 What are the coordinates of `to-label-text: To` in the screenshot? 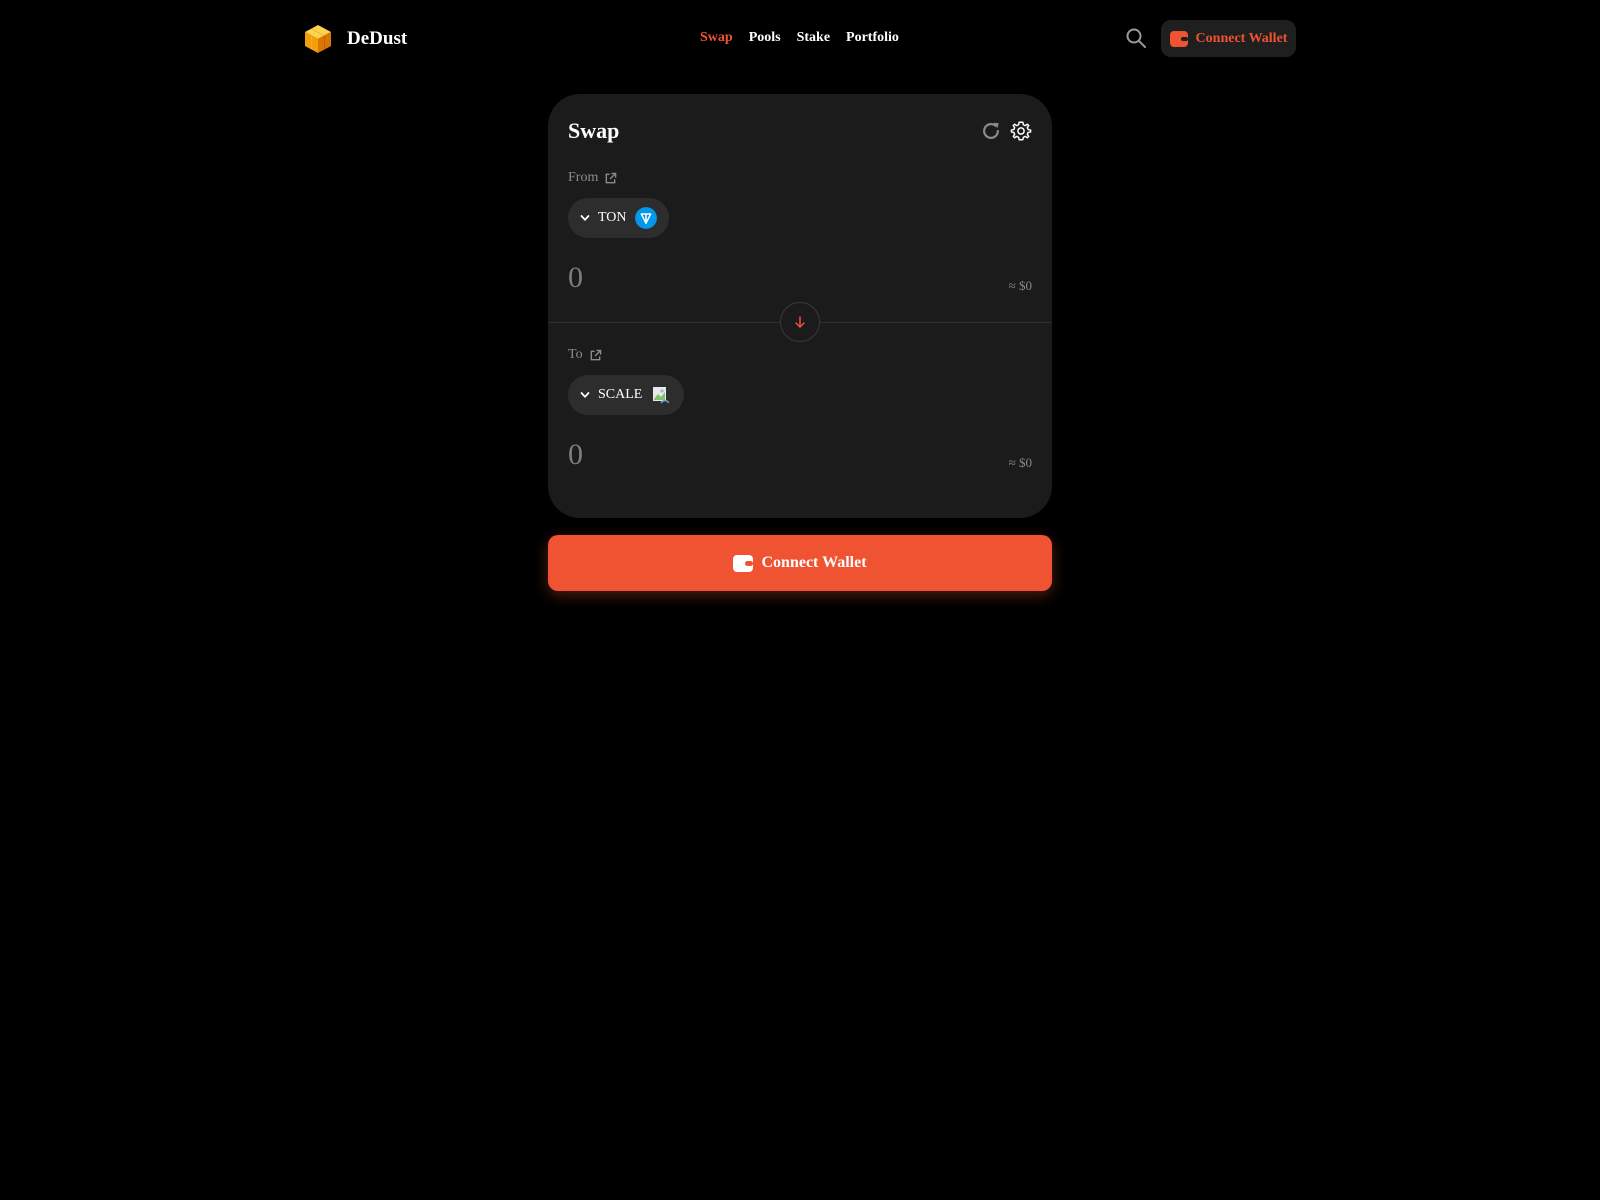 It's located at (575, 354).